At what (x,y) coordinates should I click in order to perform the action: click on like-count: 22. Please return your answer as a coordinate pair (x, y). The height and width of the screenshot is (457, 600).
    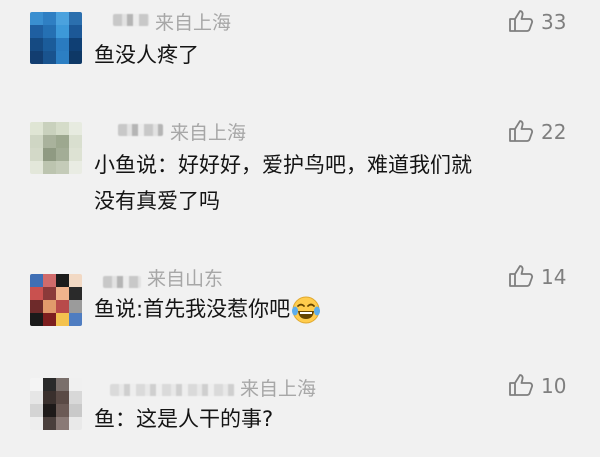
    Looking at the image, I should click on (554, 132).